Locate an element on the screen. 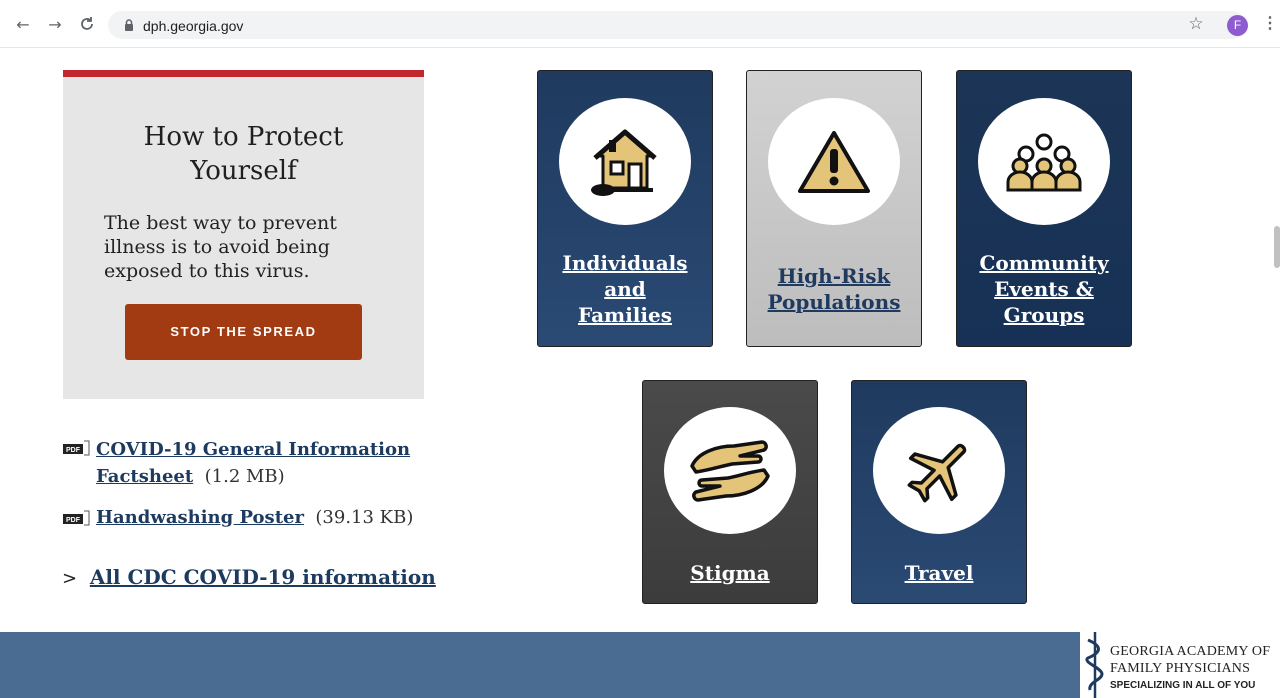 This screenshot has height=698, width=1280. tile-label-line3: Groups is located at coordinates (1044, 315).